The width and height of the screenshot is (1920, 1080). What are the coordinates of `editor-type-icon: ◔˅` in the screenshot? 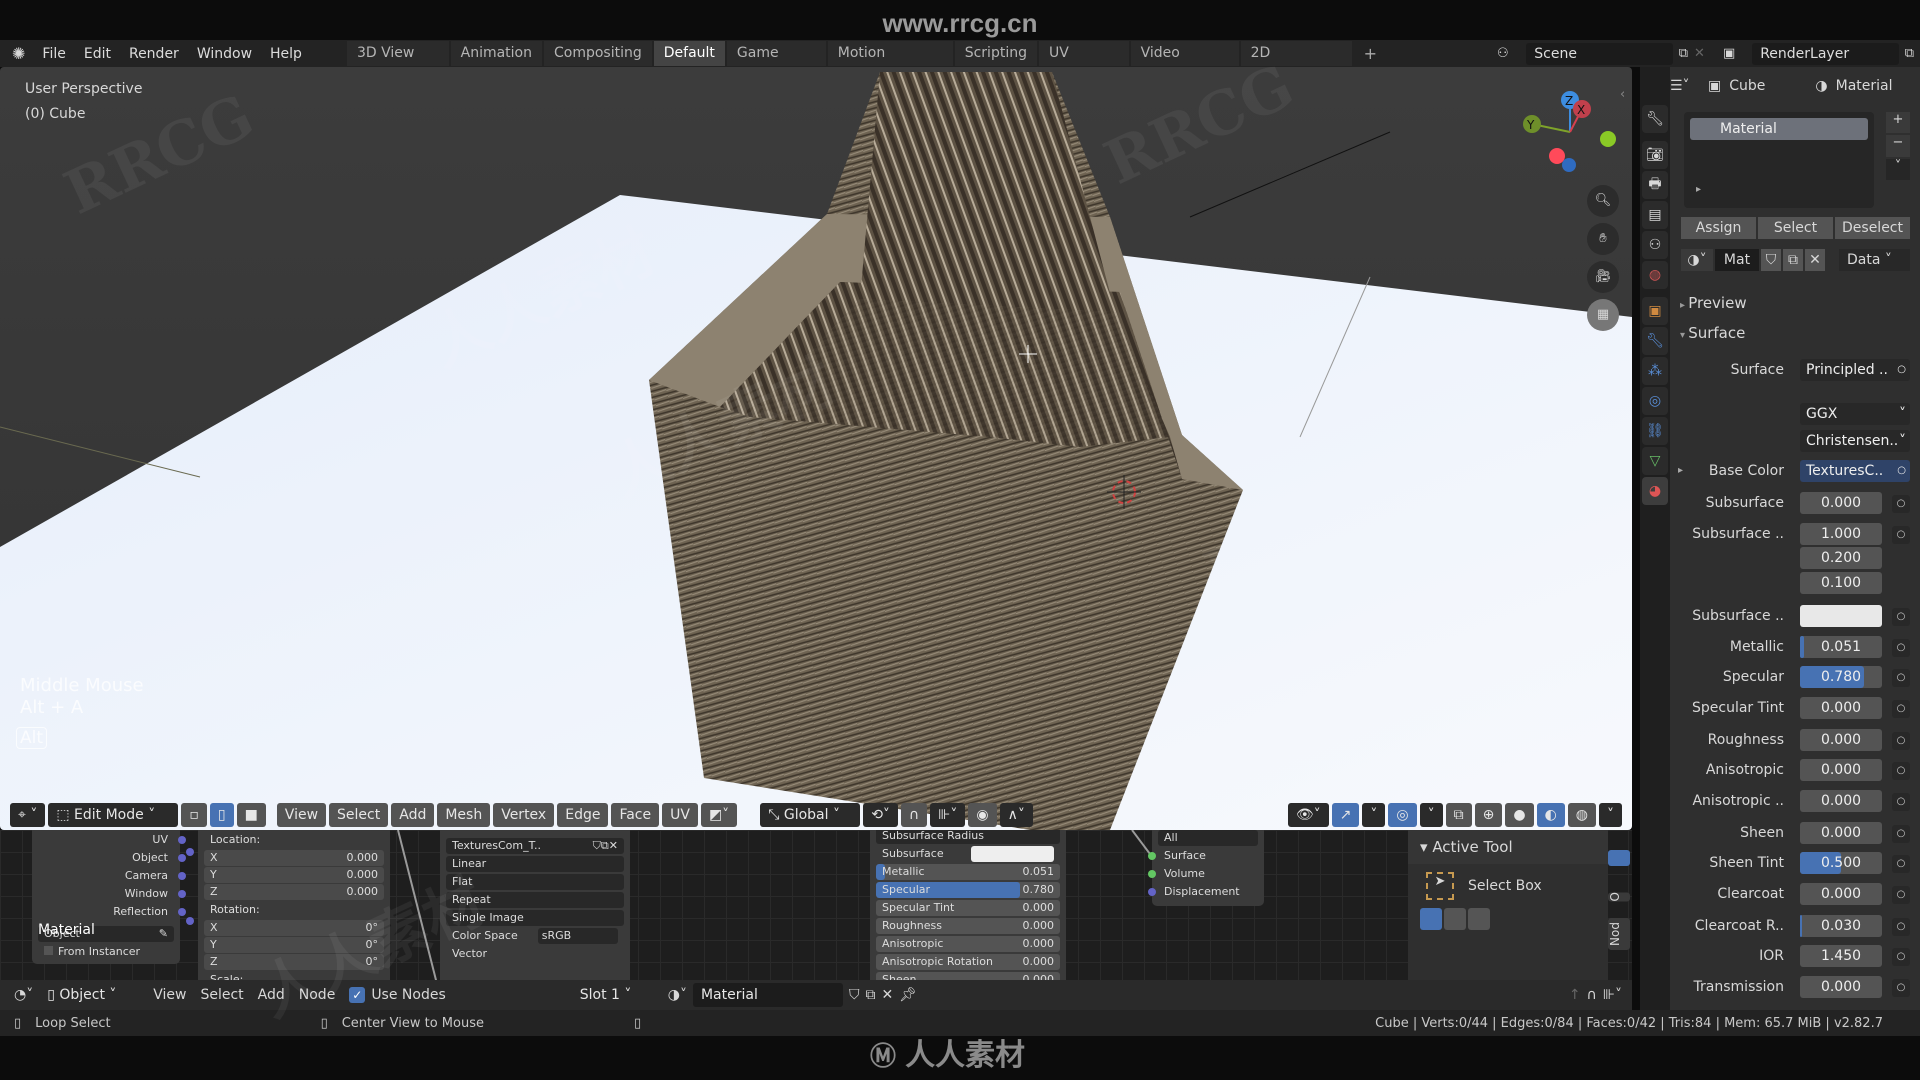 It's located at (23, 995).